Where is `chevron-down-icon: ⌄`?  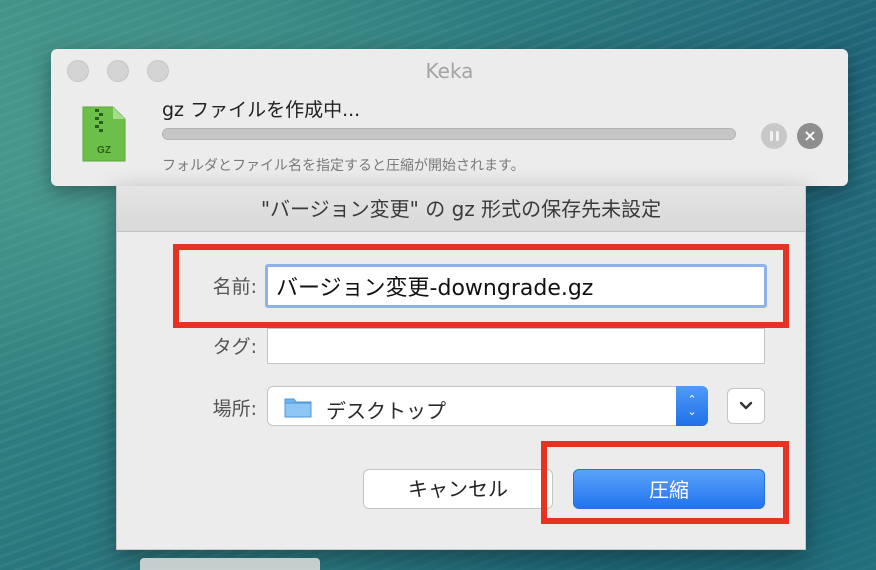 chevron-down-icon: ⌄ is located at coordinates (692, 411).